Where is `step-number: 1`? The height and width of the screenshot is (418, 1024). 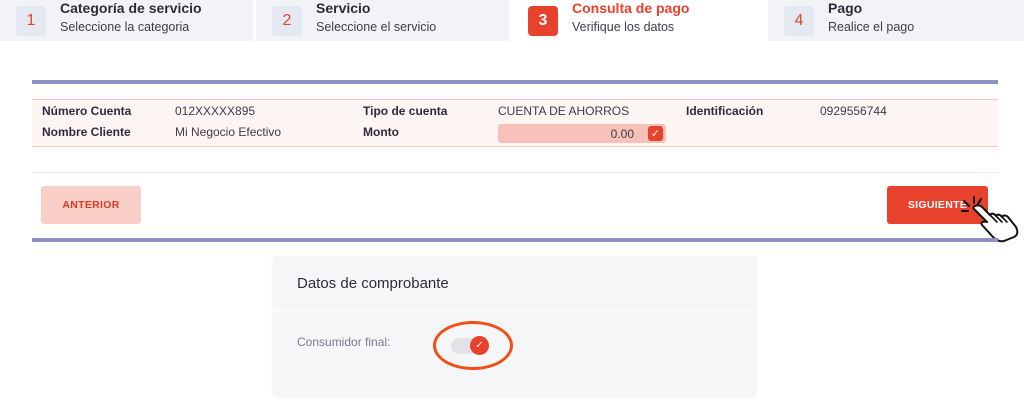 step-number: 1 is located at coordinates (31, 20).